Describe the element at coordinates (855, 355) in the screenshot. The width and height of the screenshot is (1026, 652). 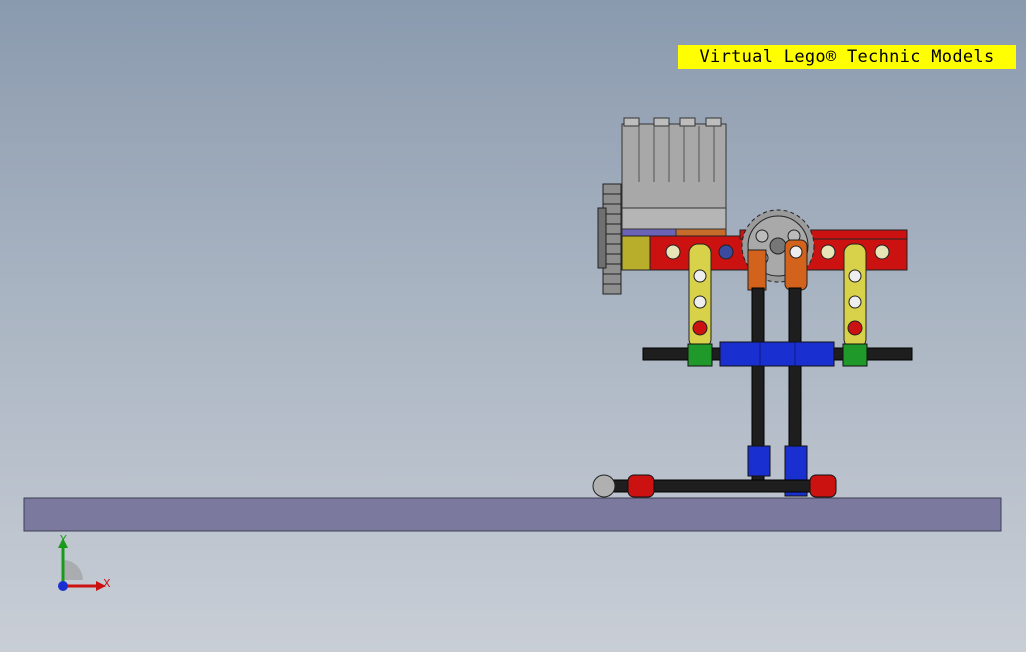
I see `green-bush-right` at that location.